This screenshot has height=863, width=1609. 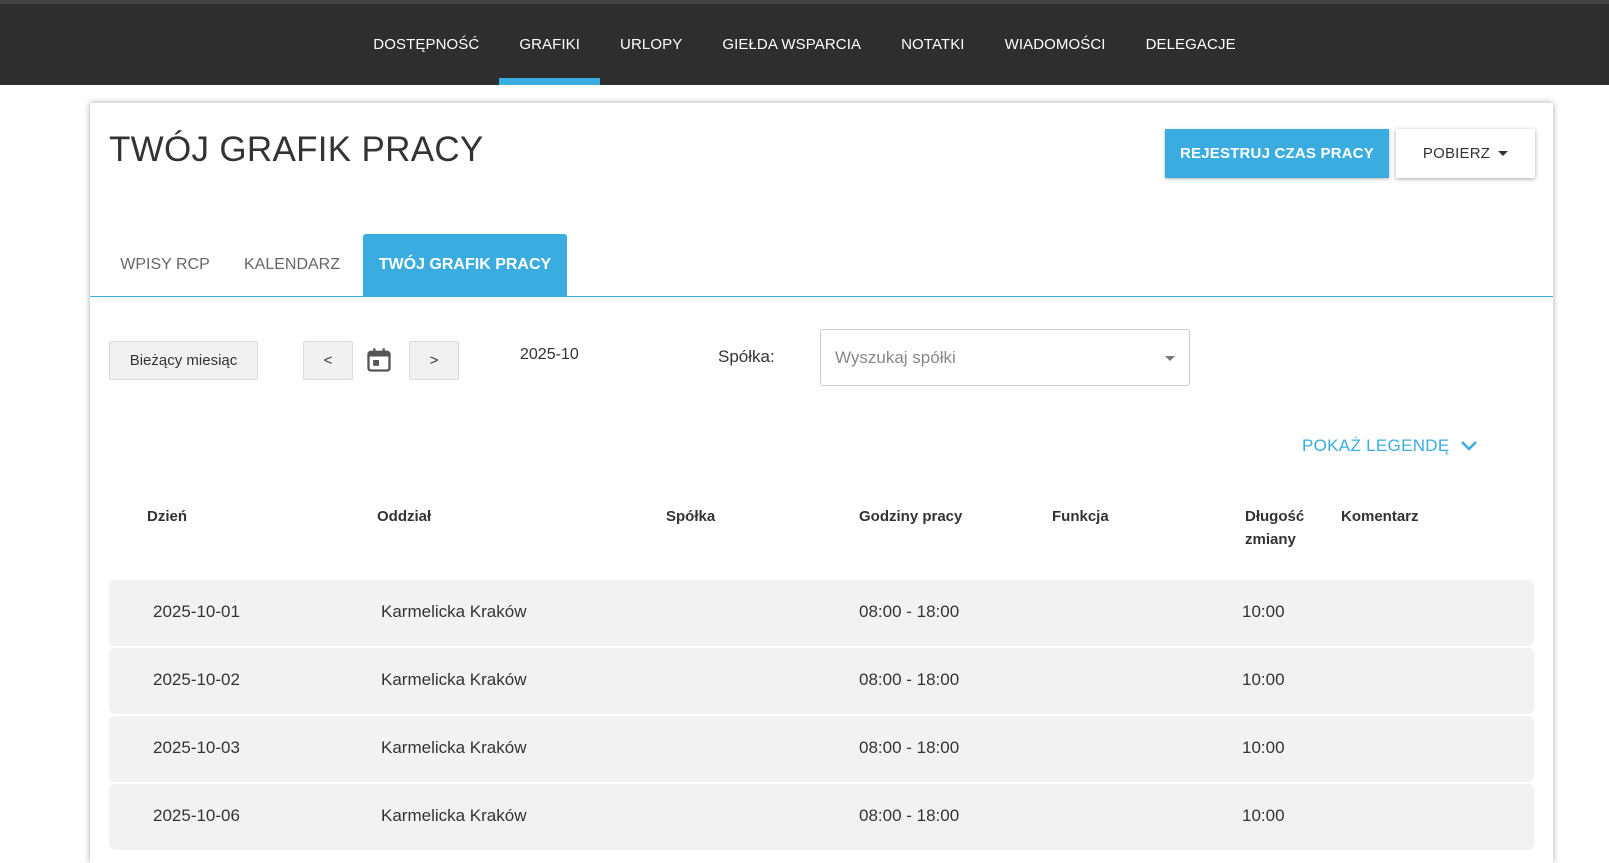 What do you see at coordinates (292, 265) in the screenshot?
I see `tab-kalendarz: KALENDARZ` at bounding box center [292, 265].